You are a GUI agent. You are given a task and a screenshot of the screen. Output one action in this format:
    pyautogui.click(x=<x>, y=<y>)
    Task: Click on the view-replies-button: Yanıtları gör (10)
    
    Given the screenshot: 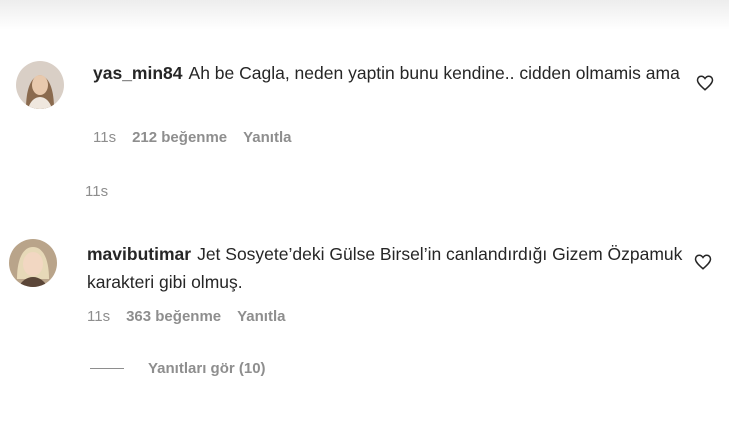 What is the action you would take?
    pyautogui.click(x=178, y=368)
    